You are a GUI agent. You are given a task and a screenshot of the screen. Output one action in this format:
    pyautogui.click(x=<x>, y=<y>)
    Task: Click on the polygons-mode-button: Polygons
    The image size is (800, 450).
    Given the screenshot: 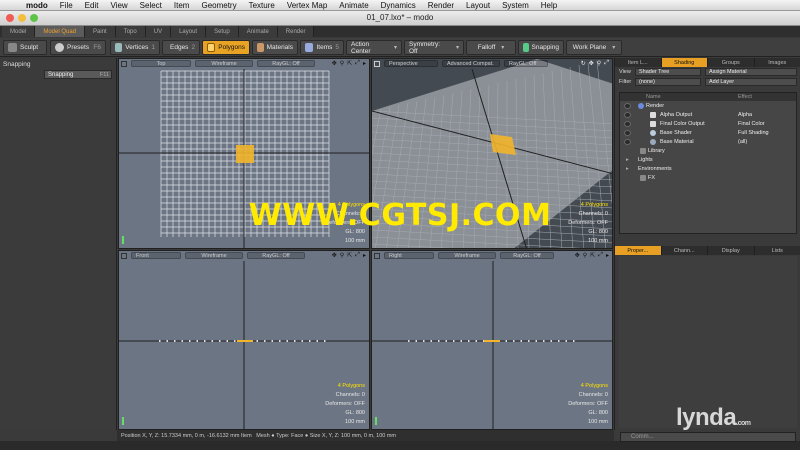 What is the action you would take?
    pyautogui.click(x=226, y=47)
    